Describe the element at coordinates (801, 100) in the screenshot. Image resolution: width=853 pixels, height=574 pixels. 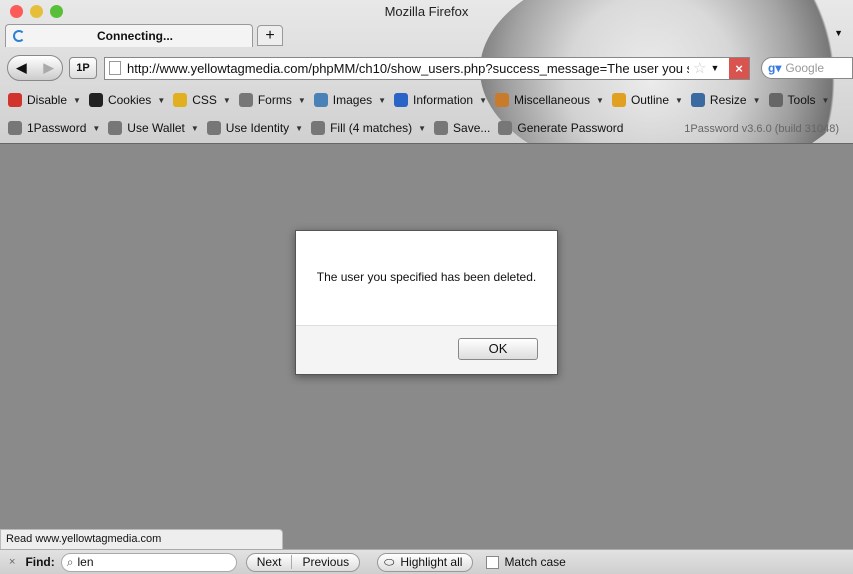
I see `toolbar-item-label: Tools` at that location.